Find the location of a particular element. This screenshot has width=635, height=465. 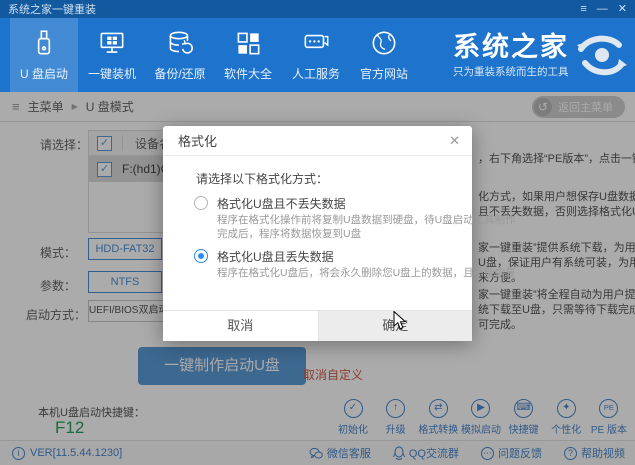

dialog-header: 格式化 ✕ is located at coordinates (317, 141).